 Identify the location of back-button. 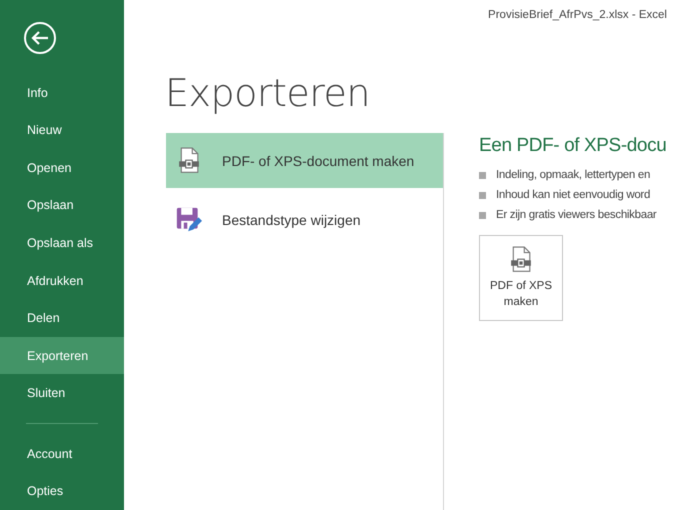
(40, 38).